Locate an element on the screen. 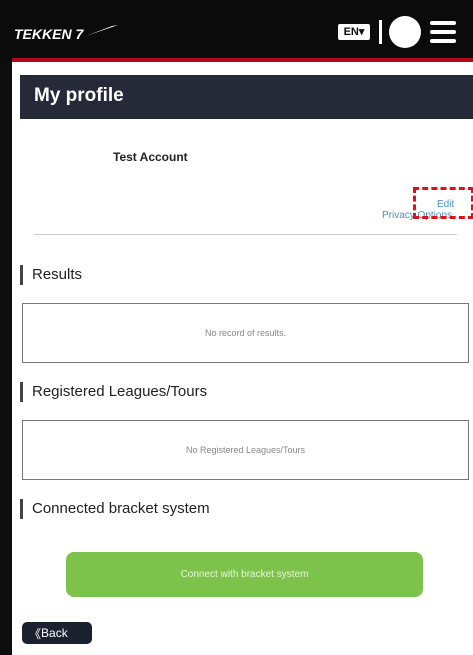 The width and height of the screenshot is (473, 655). back-button: 《 Back is located at coordinates (57, 633).